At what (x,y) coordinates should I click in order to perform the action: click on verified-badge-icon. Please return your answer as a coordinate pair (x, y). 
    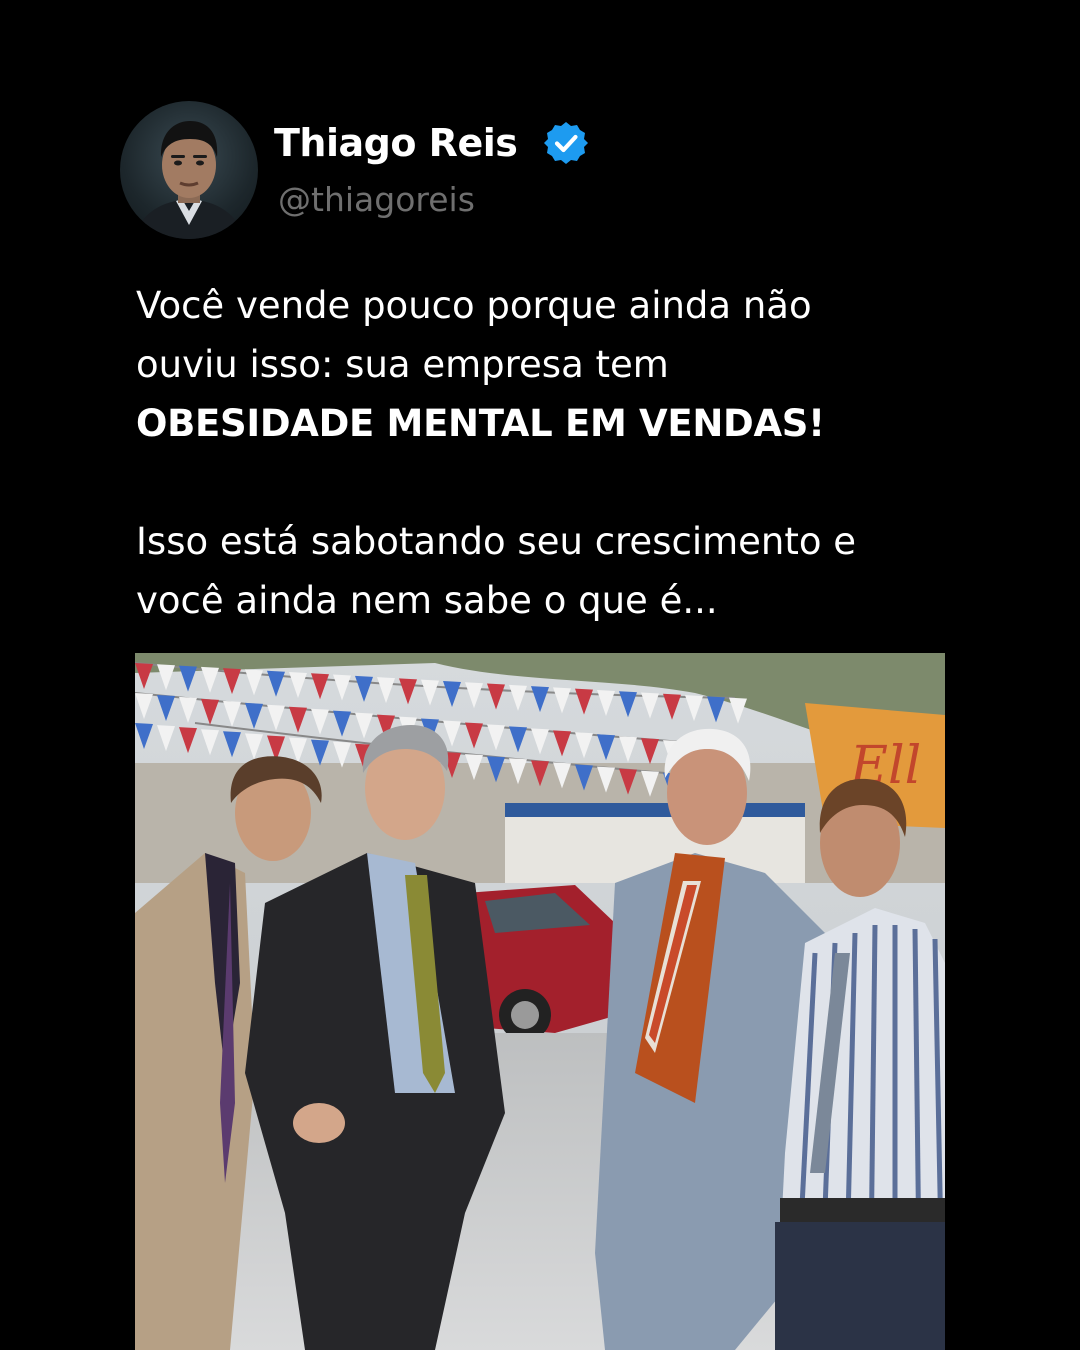
    Looking at the image, I should click on (566, 143).